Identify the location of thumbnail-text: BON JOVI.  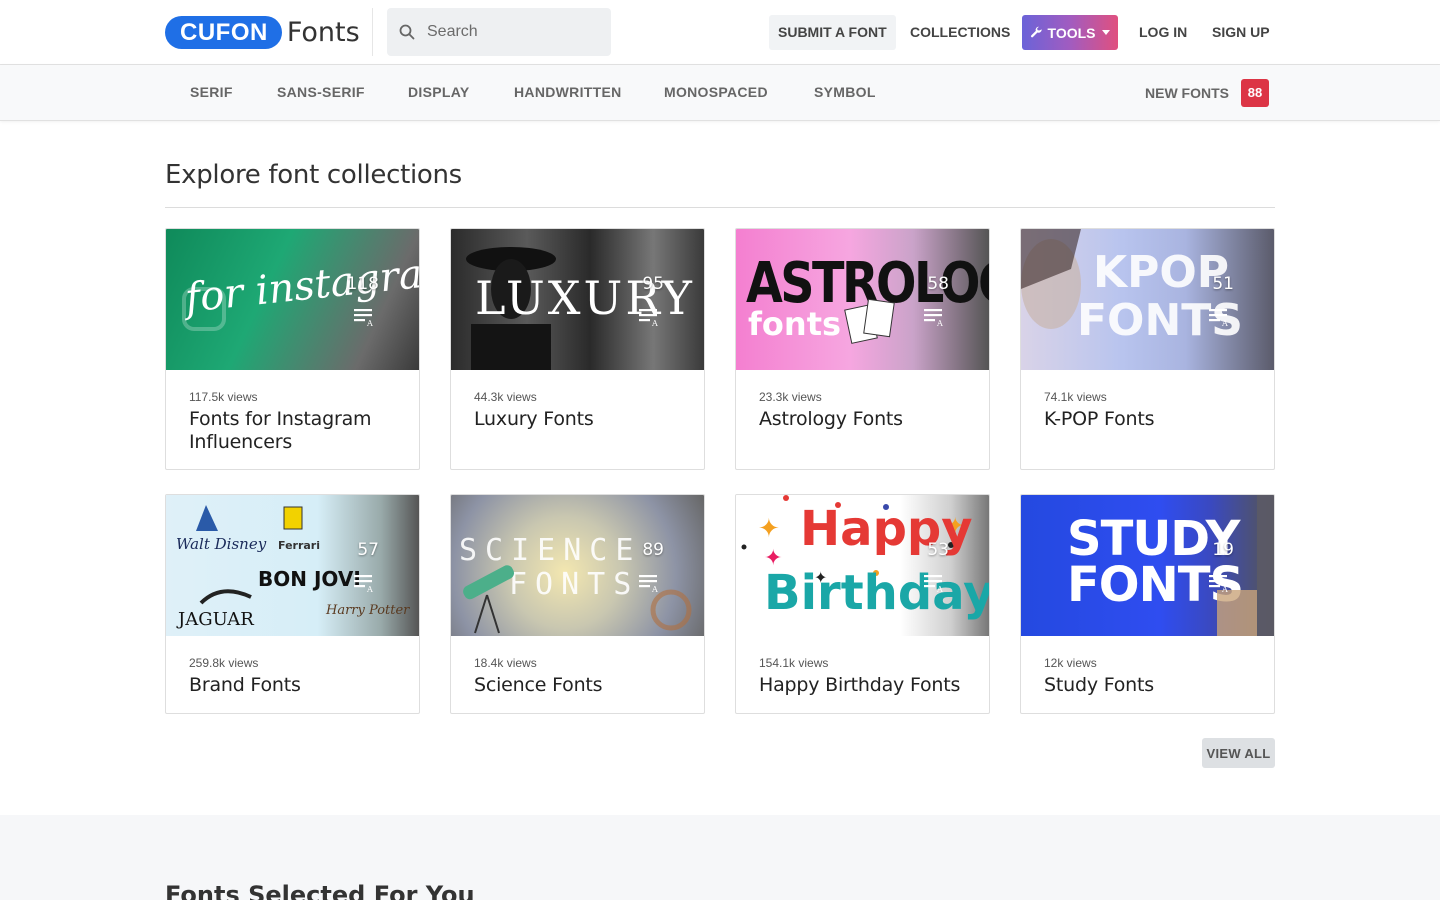
(309, 579).